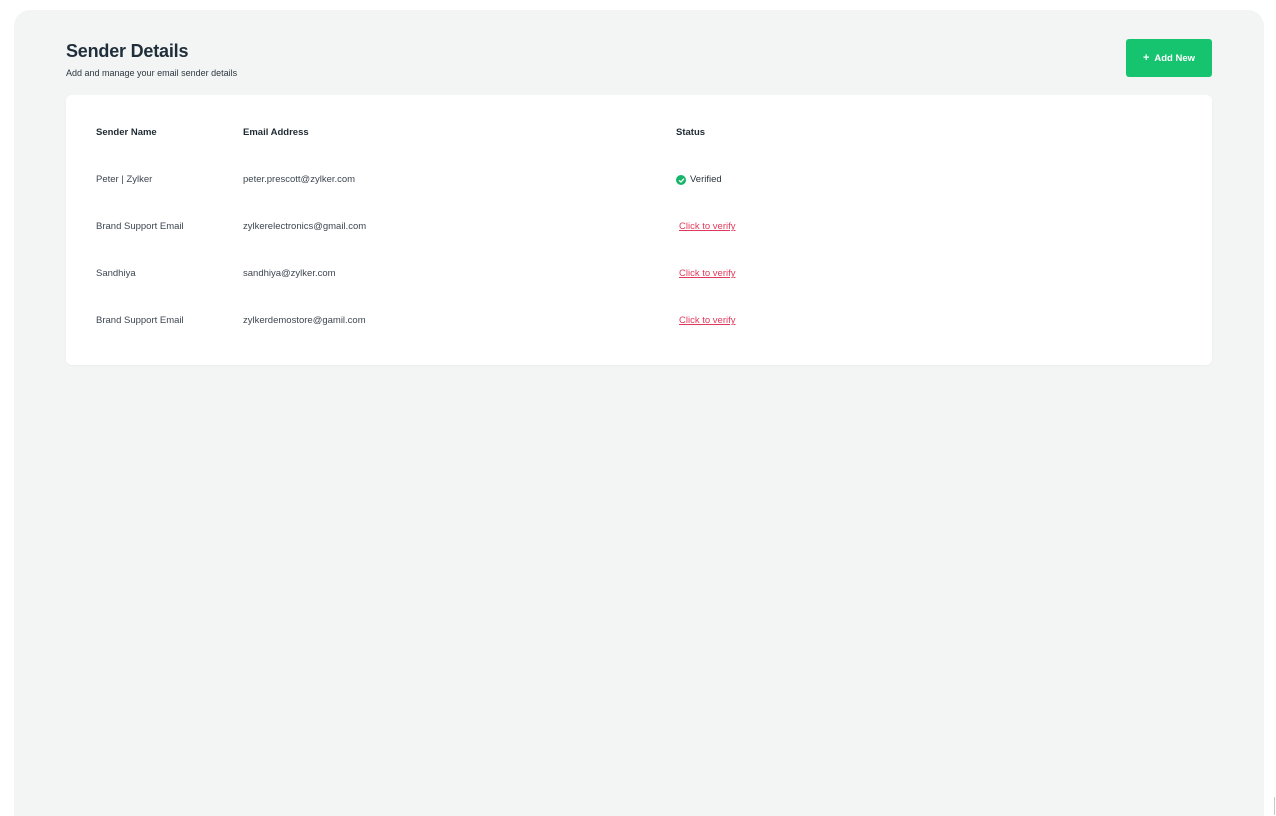  I want to click on sender-email: peter.prescott@zylker.com, so click(299, 179).